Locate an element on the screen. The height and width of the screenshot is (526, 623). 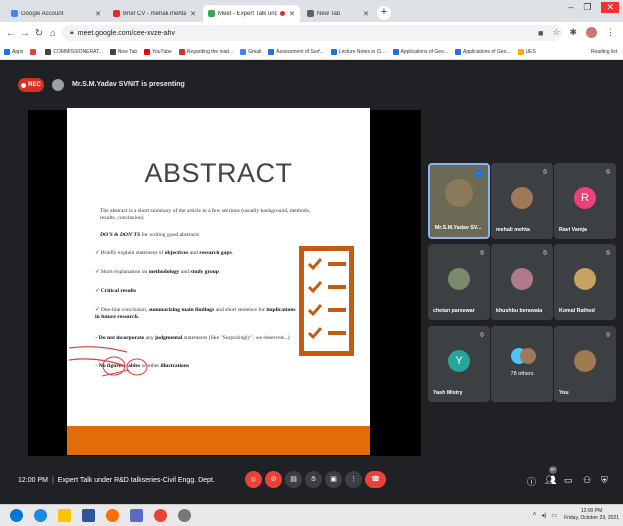
participant-tile: ⦸ mehali mehta is located at coordinates (522, 201).